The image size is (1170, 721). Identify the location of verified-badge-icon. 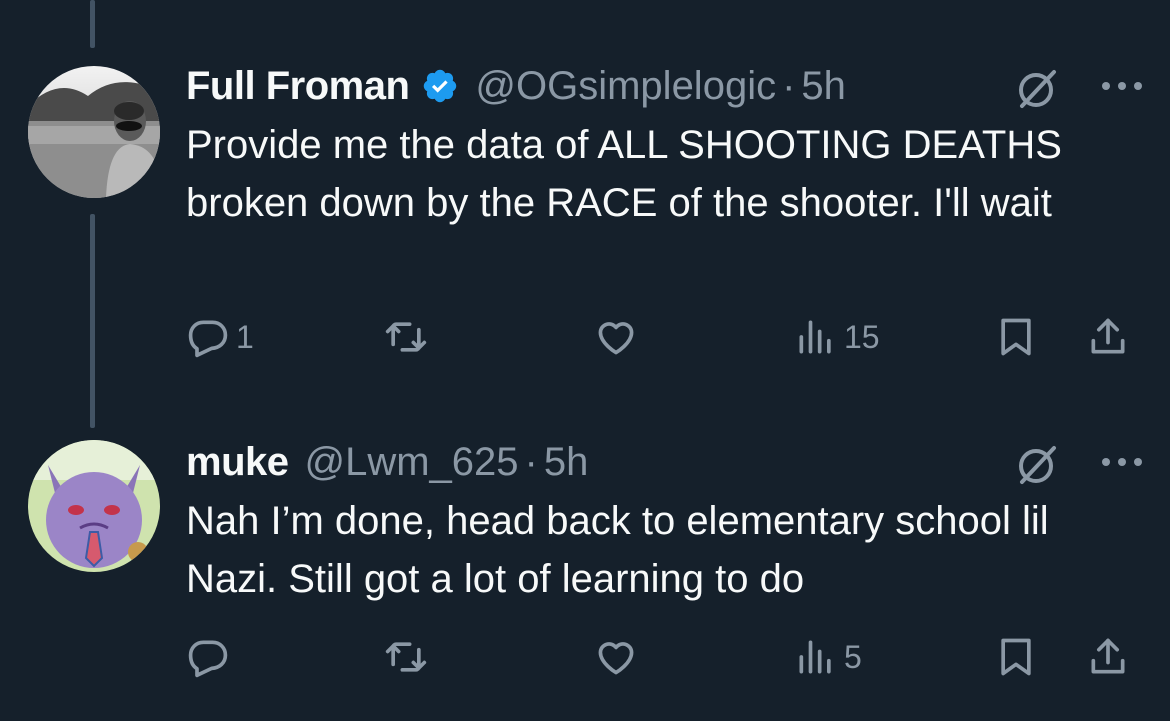
(440, 86).